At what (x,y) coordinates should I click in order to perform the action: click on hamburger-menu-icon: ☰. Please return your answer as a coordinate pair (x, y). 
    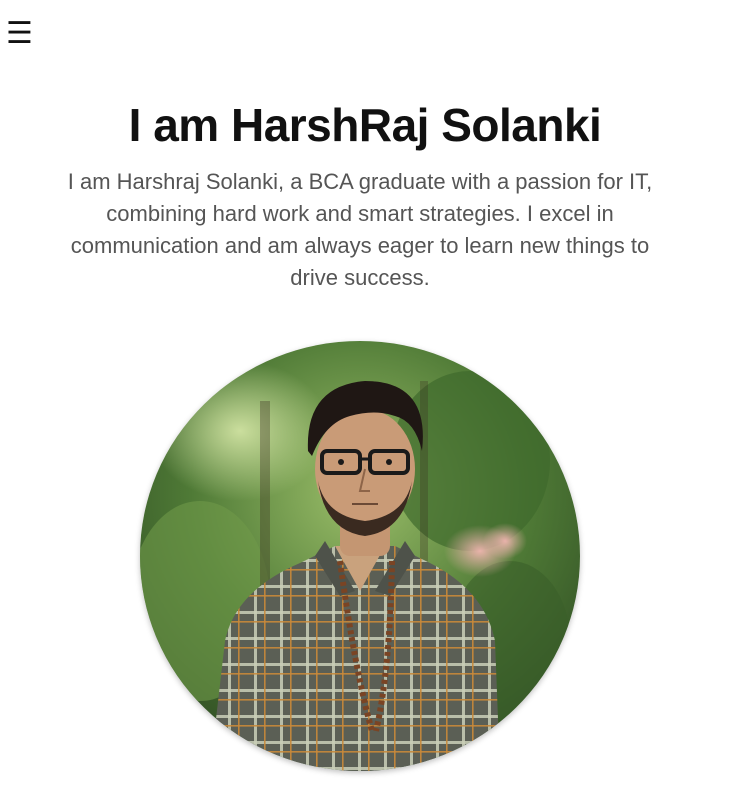
    Looking at the image, I should click on (19, 34).